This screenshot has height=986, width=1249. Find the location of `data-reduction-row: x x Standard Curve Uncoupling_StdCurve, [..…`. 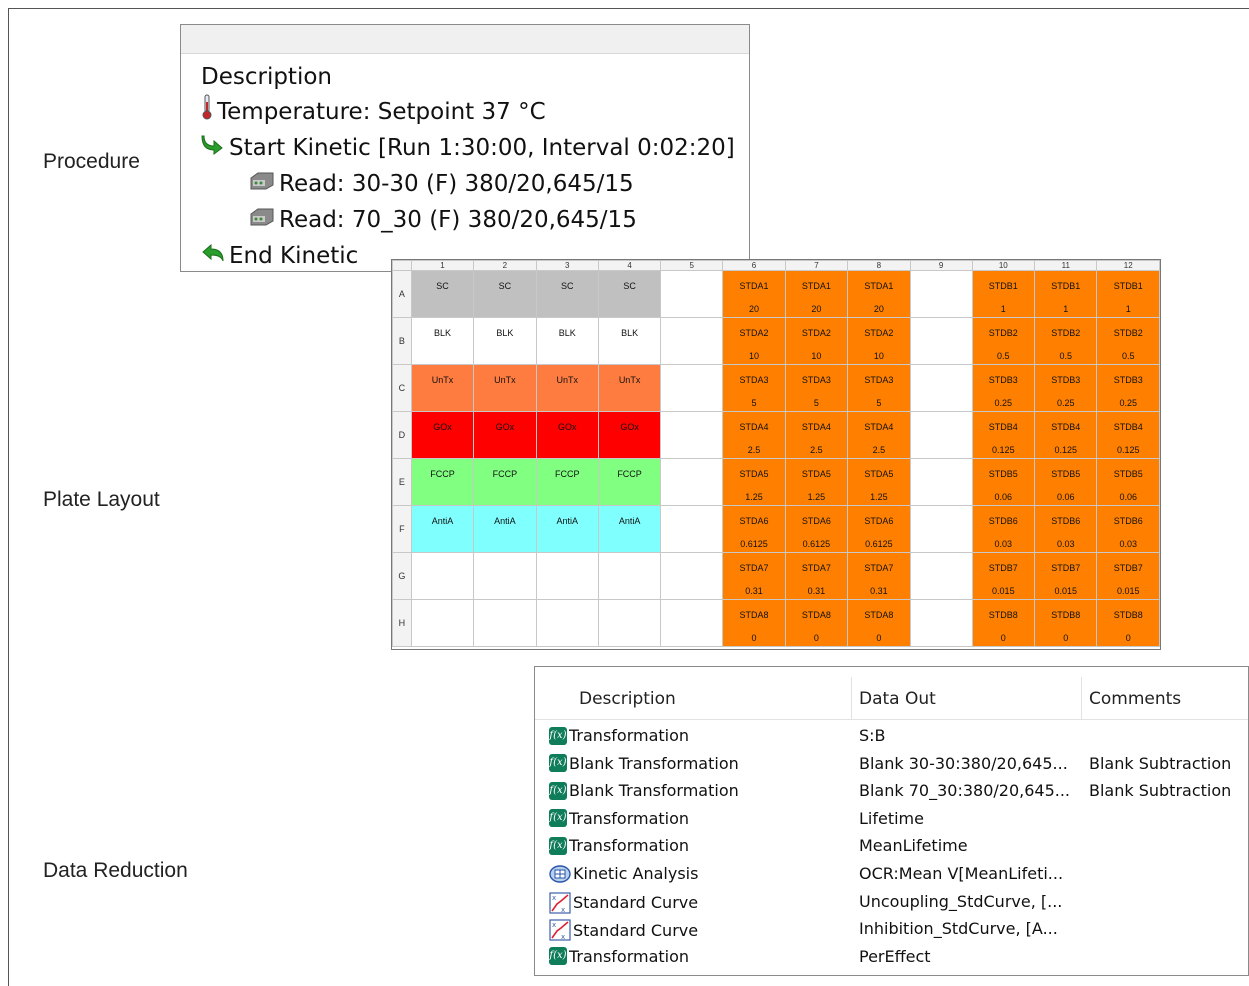

data-reduction-row: x x Standard Curve Uncoupling_StdCurve, [..… is located at coordinates (891, 902).